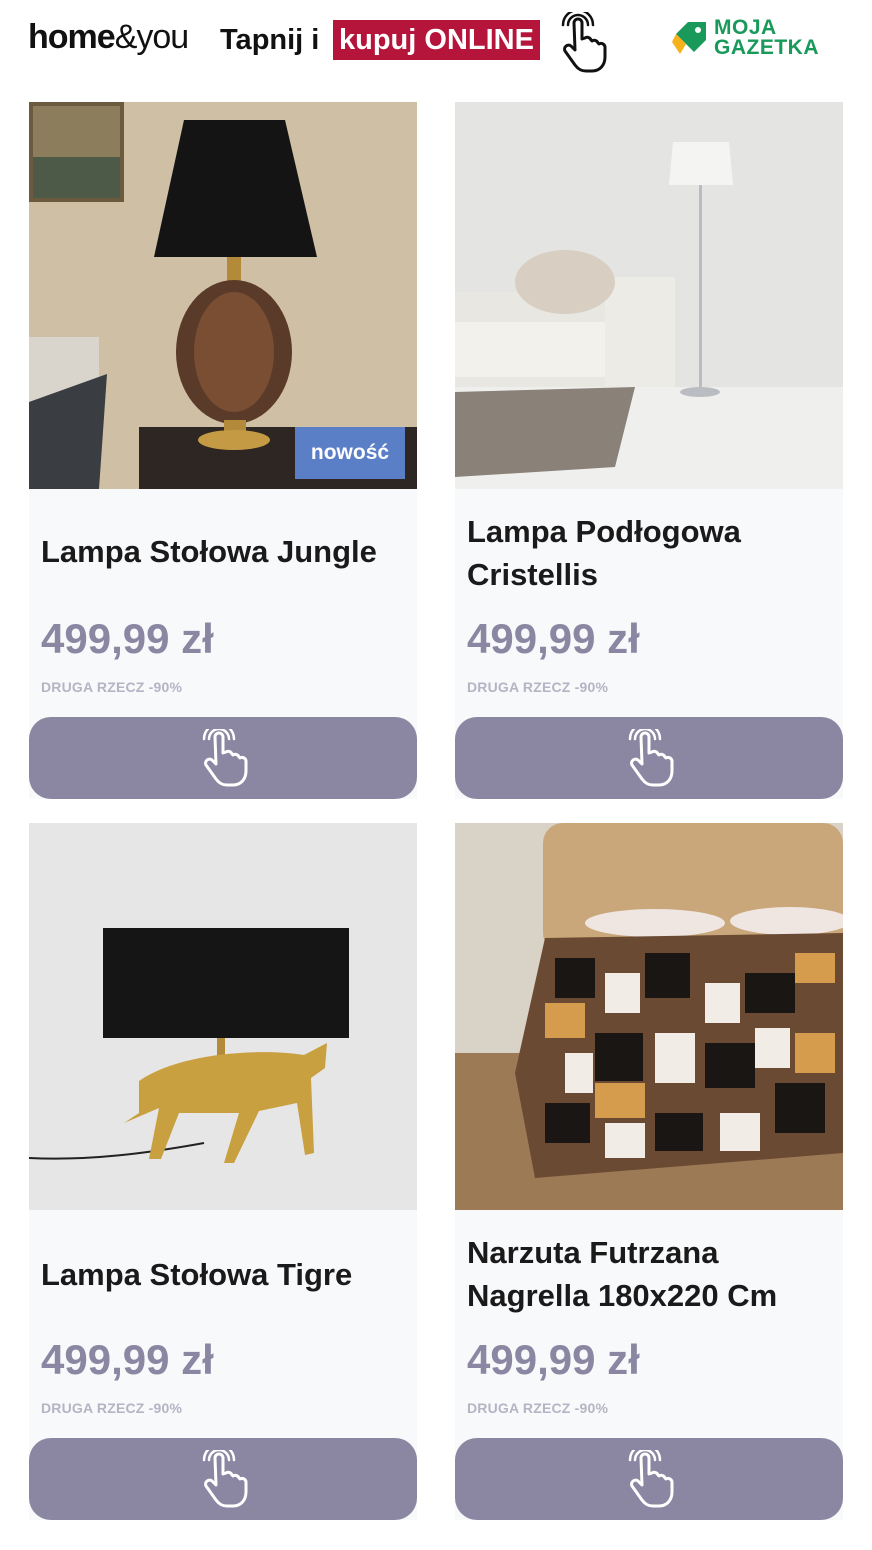 The image size is (872, 1550). What do you see at coordinates (649, 1016) in the screenshot?
I see `fur-blanket-image` at bounding box center [649, 1016].